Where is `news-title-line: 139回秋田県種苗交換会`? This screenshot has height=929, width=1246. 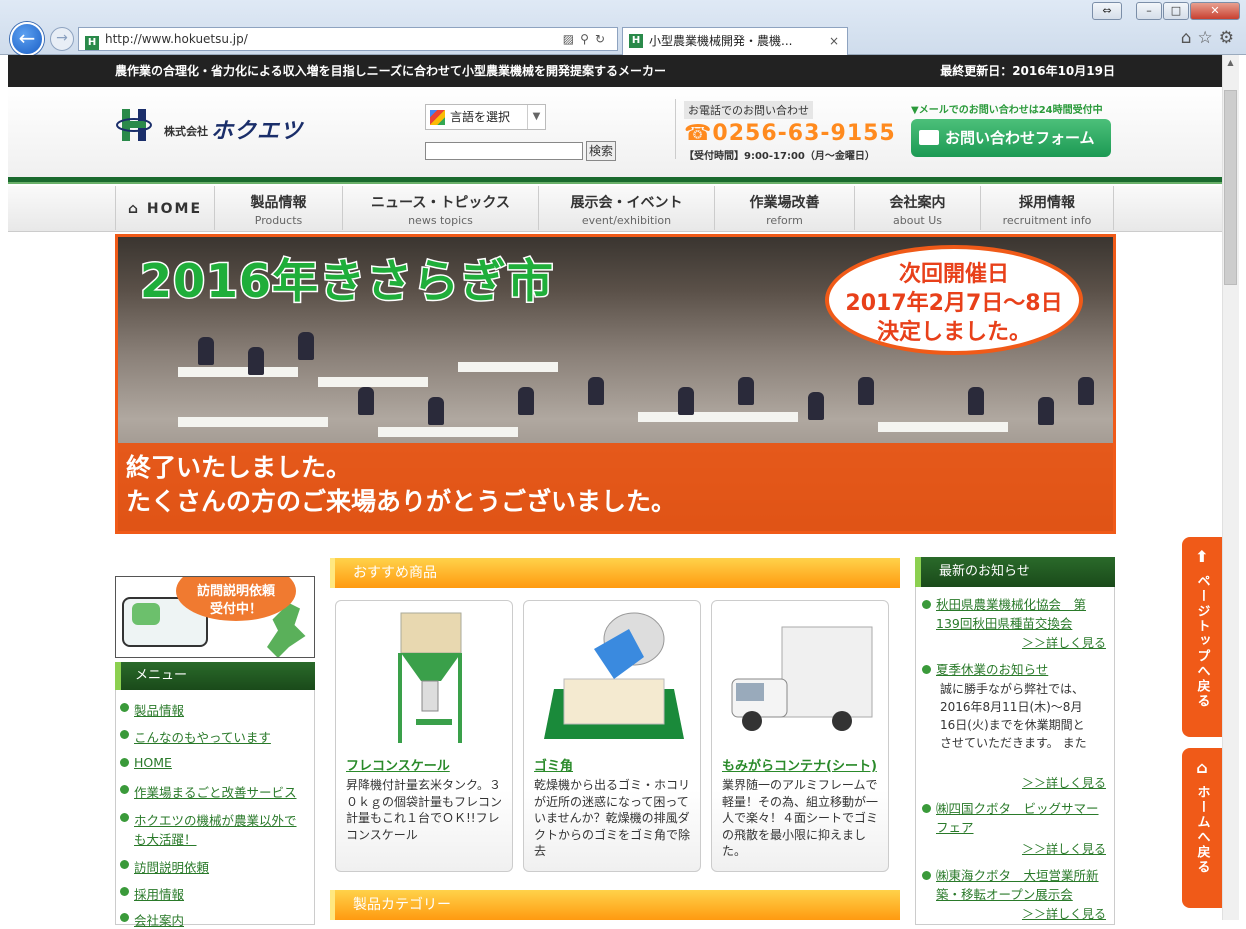 news-title-line: 139回秋田県種苗交換会 is located at coordinates (1004, 623).